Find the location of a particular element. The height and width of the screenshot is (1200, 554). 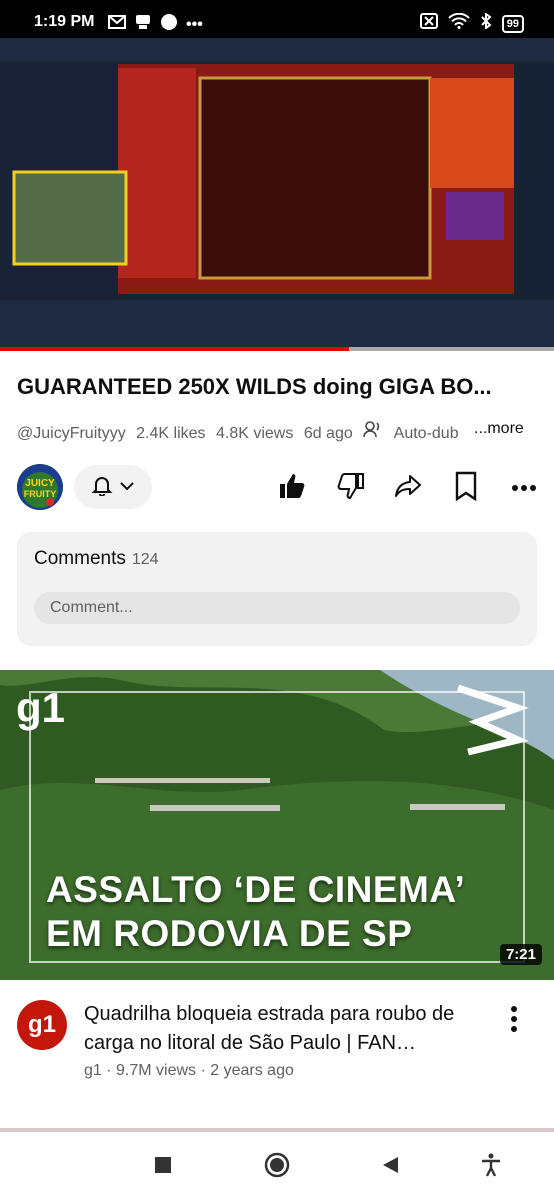

square-icon is located at coordinates (163, 1167).